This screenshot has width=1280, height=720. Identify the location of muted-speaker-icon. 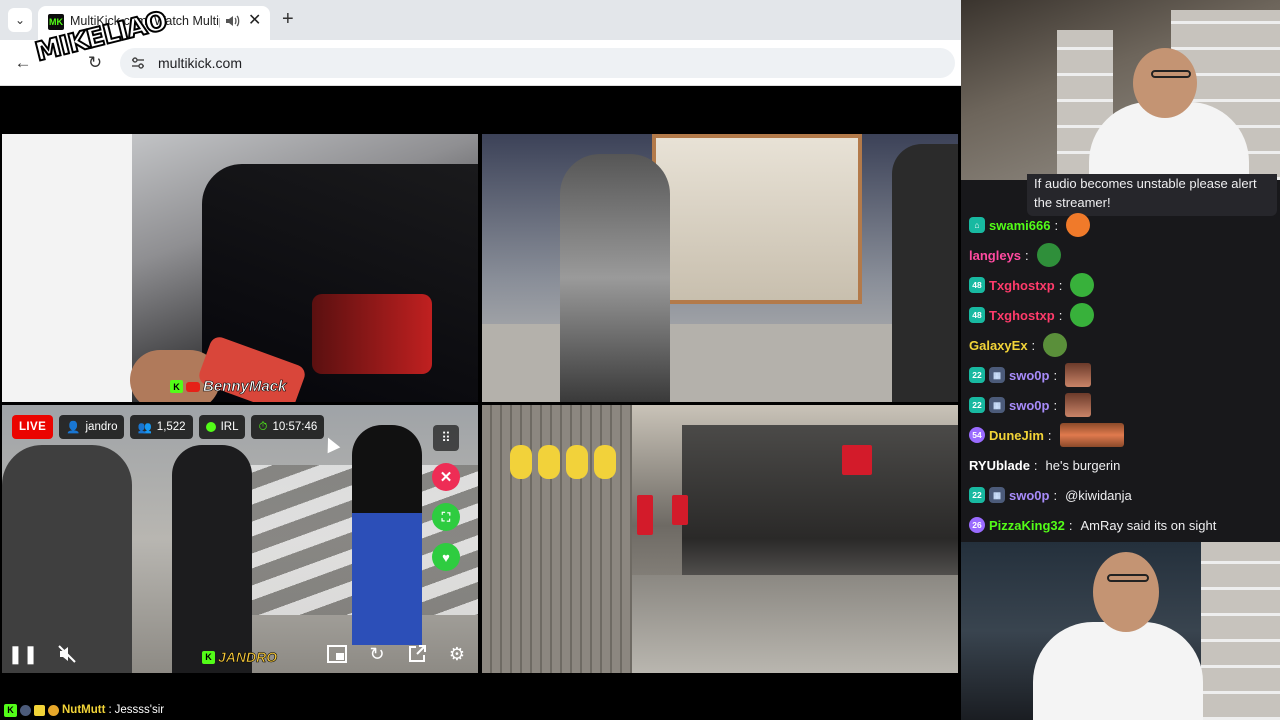
(67, 654).